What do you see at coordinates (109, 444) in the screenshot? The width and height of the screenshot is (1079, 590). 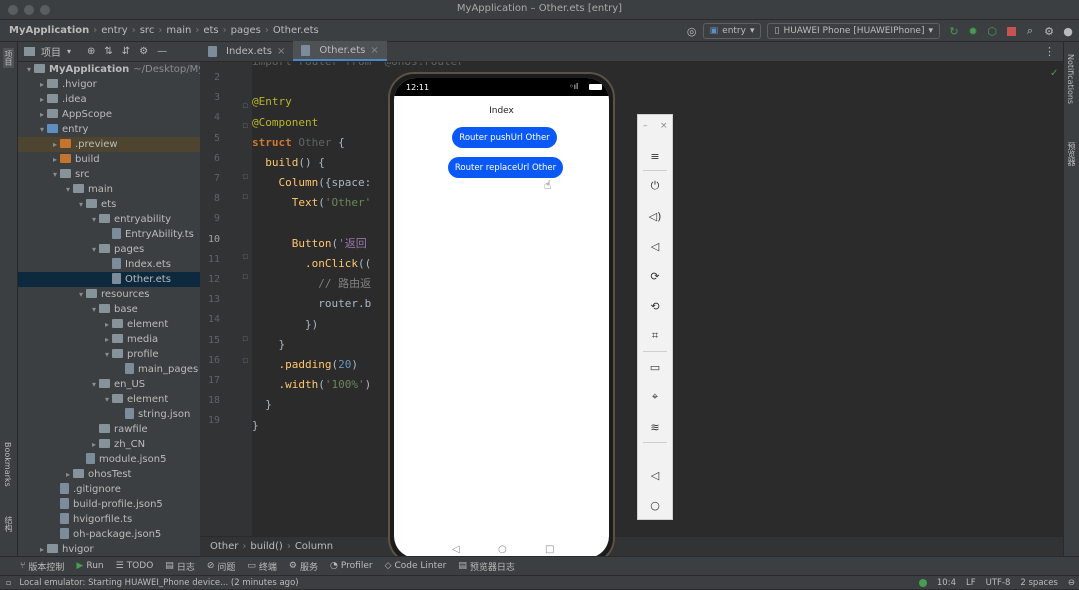 I see `tree-item: ▸ zh_CN` at bounding box center [109, 444].